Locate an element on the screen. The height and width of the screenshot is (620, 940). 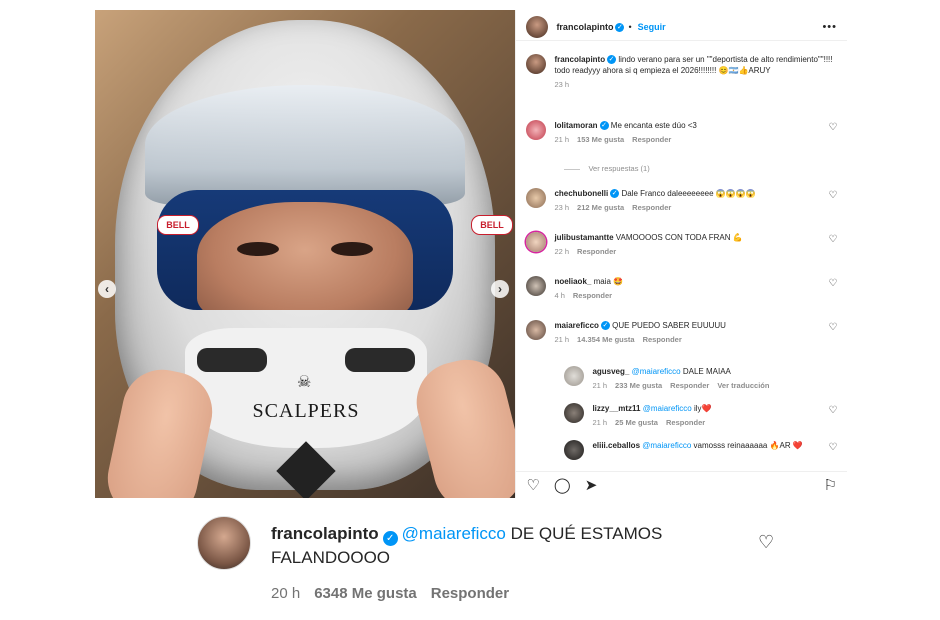
chin-vent-right is located at coordinates (380, 360).